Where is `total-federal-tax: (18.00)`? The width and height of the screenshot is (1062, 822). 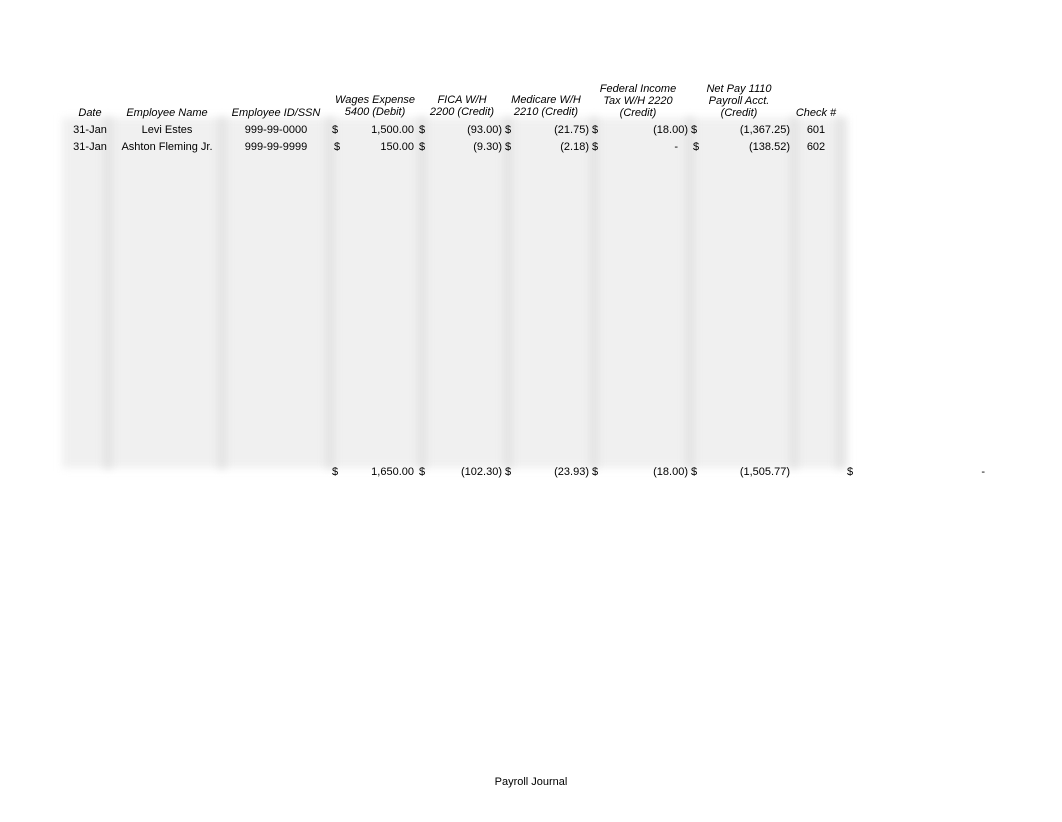 total-federal-tax: (18.00) is located at coordinates (670, 472).